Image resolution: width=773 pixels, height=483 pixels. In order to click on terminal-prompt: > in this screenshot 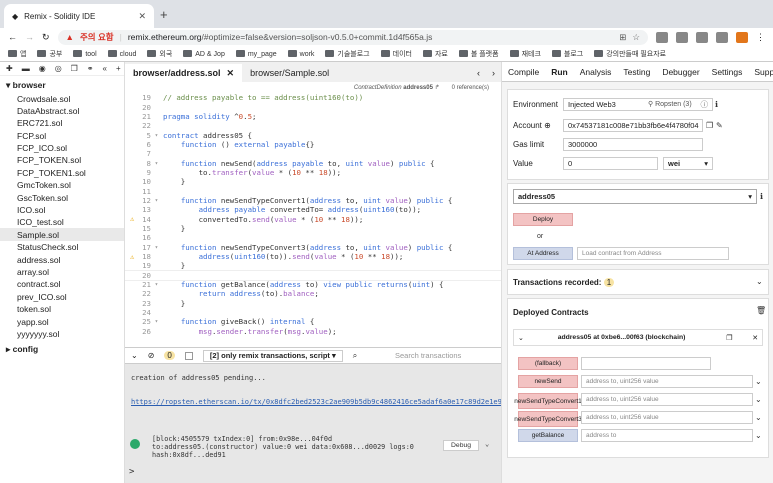, I will do `click(131, 472)`.